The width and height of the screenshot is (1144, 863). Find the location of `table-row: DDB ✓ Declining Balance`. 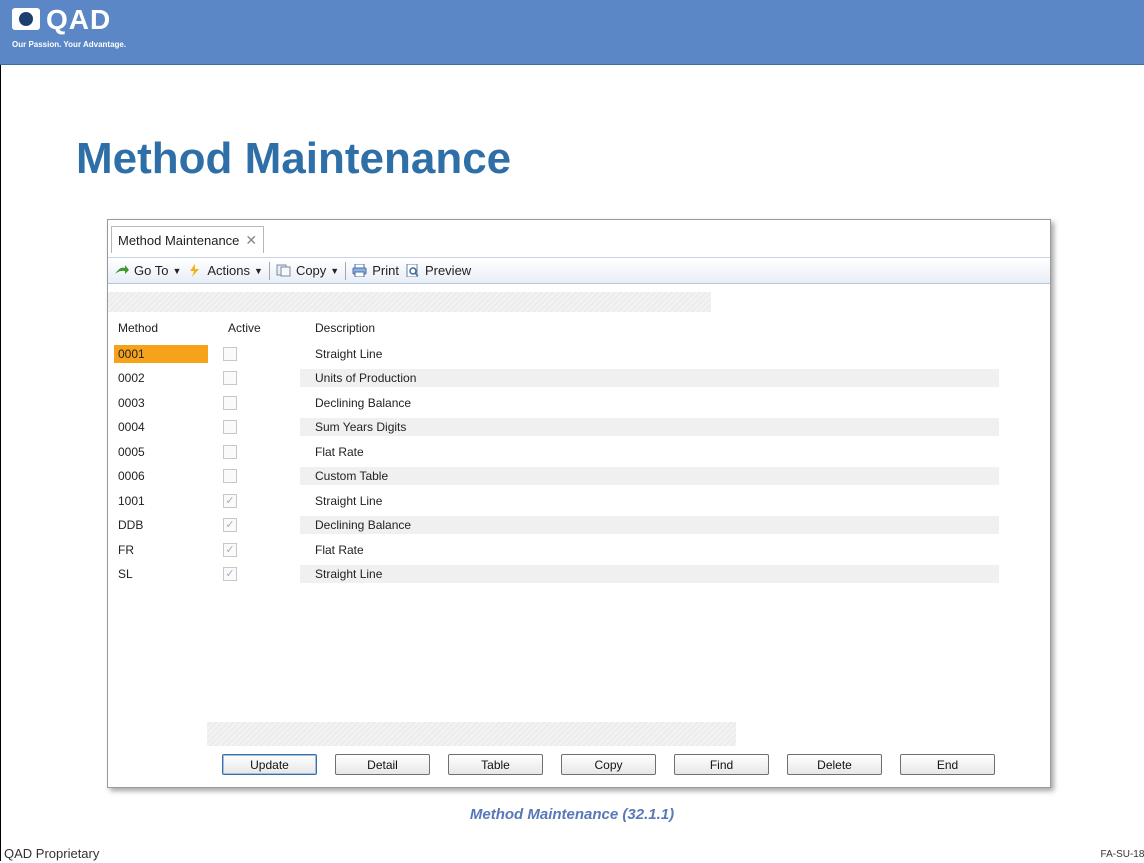

table-row: DDB ✓ Declining Balance is located at coordinates (579, 526).